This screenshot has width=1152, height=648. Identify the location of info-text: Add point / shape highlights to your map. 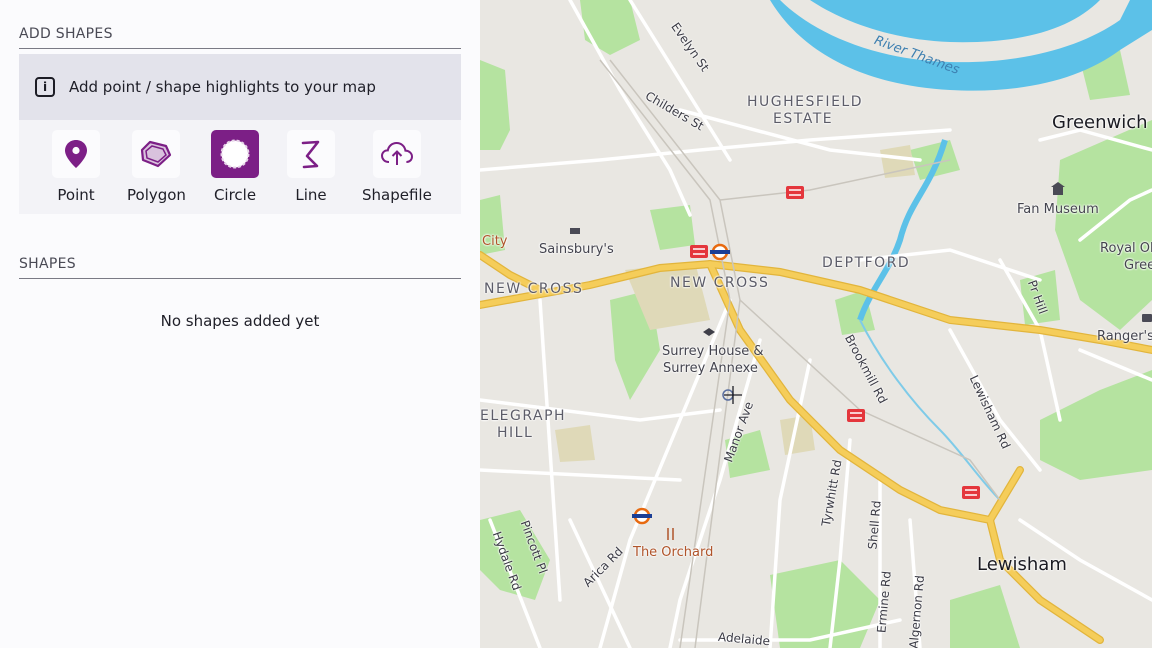
(222, 87).